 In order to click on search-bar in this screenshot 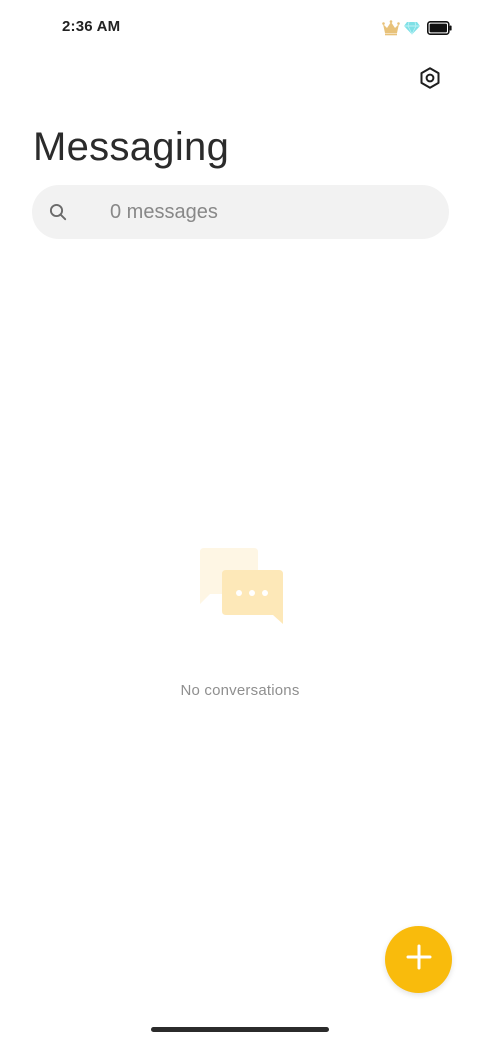, I will do `click(240, 212)`.